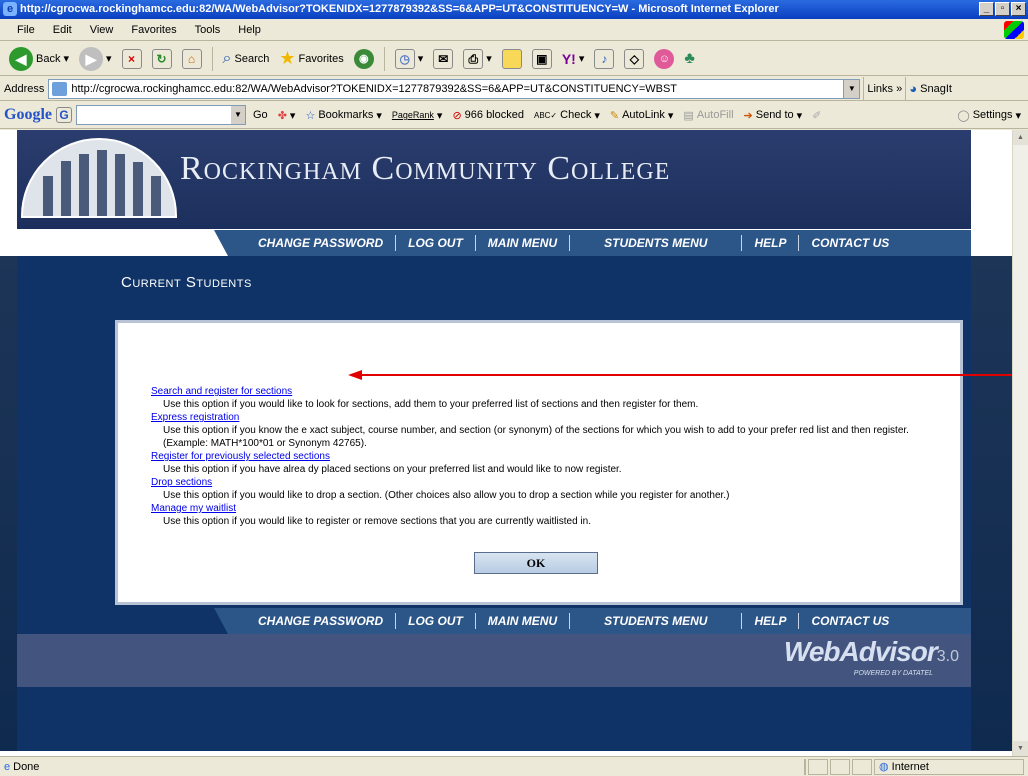 The image size is (1028, 776). I want to click on history-button: ◷ ▾, so click(409, 59).